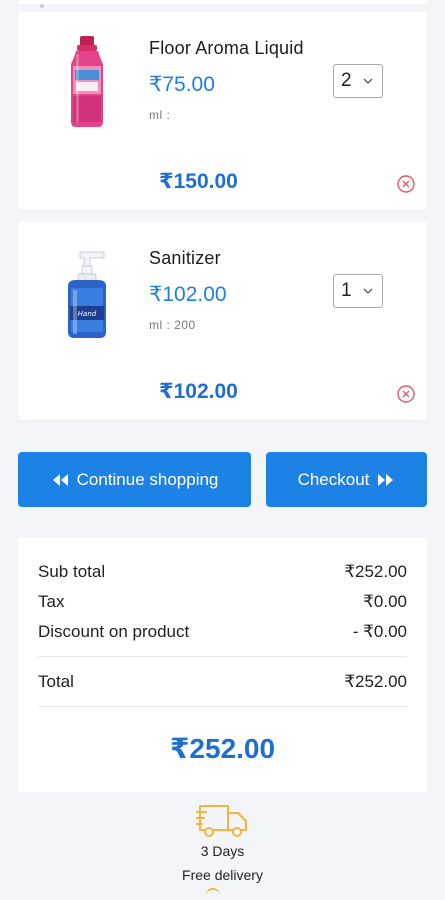 The image size is (445, 900). Describe the element at coordinates (198, 391) in the screenshot. I see `line-total: ₹102.00` at that location.